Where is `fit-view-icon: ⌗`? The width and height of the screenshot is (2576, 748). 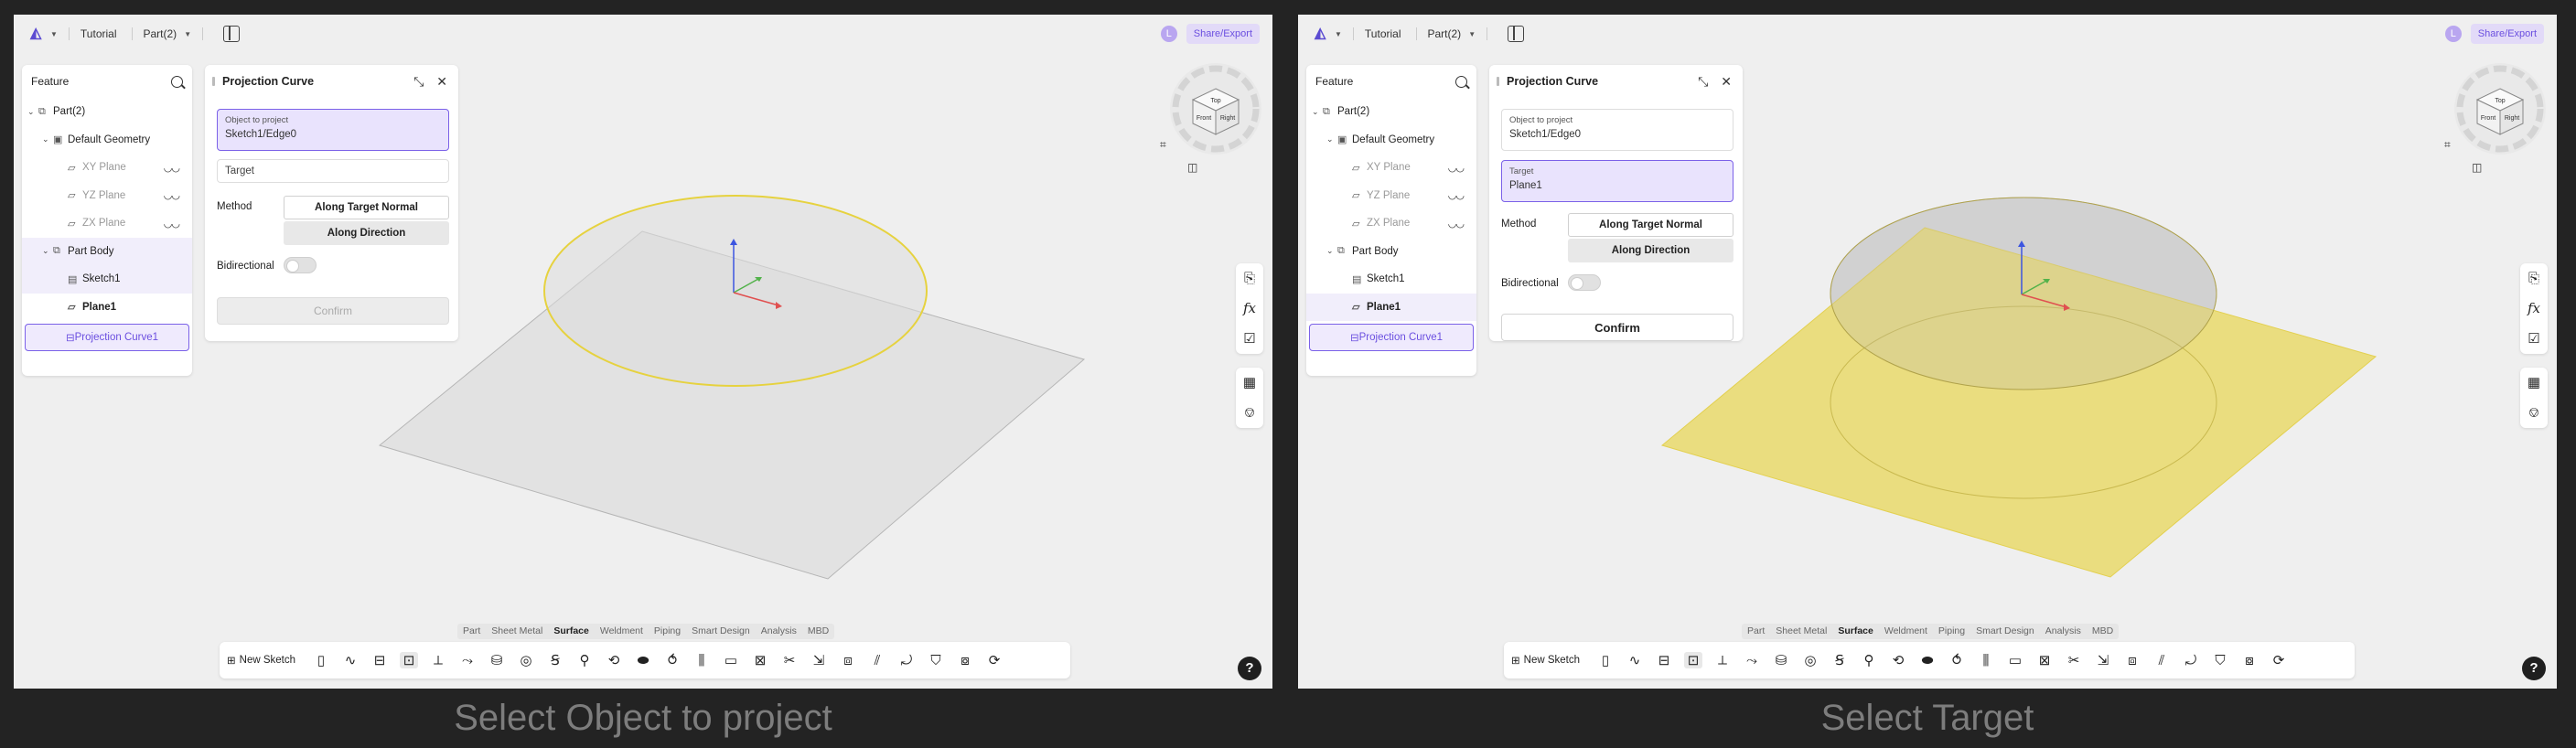 fit-view-icon: ⌗ is located at coordinates (1163, 145).